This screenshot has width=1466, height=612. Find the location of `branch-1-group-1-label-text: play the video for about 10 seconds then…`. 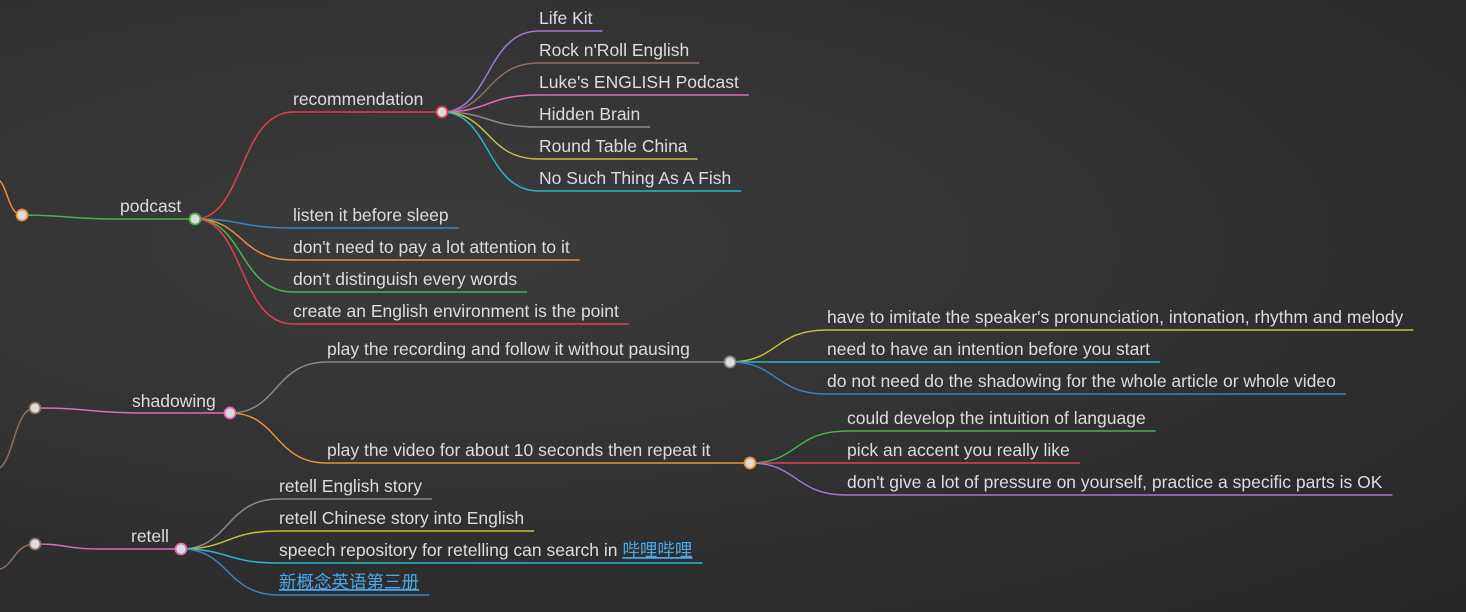

branch-1-group-1-label-text: play the video for about 10 seconds then… is located at coordinates (518, 450).